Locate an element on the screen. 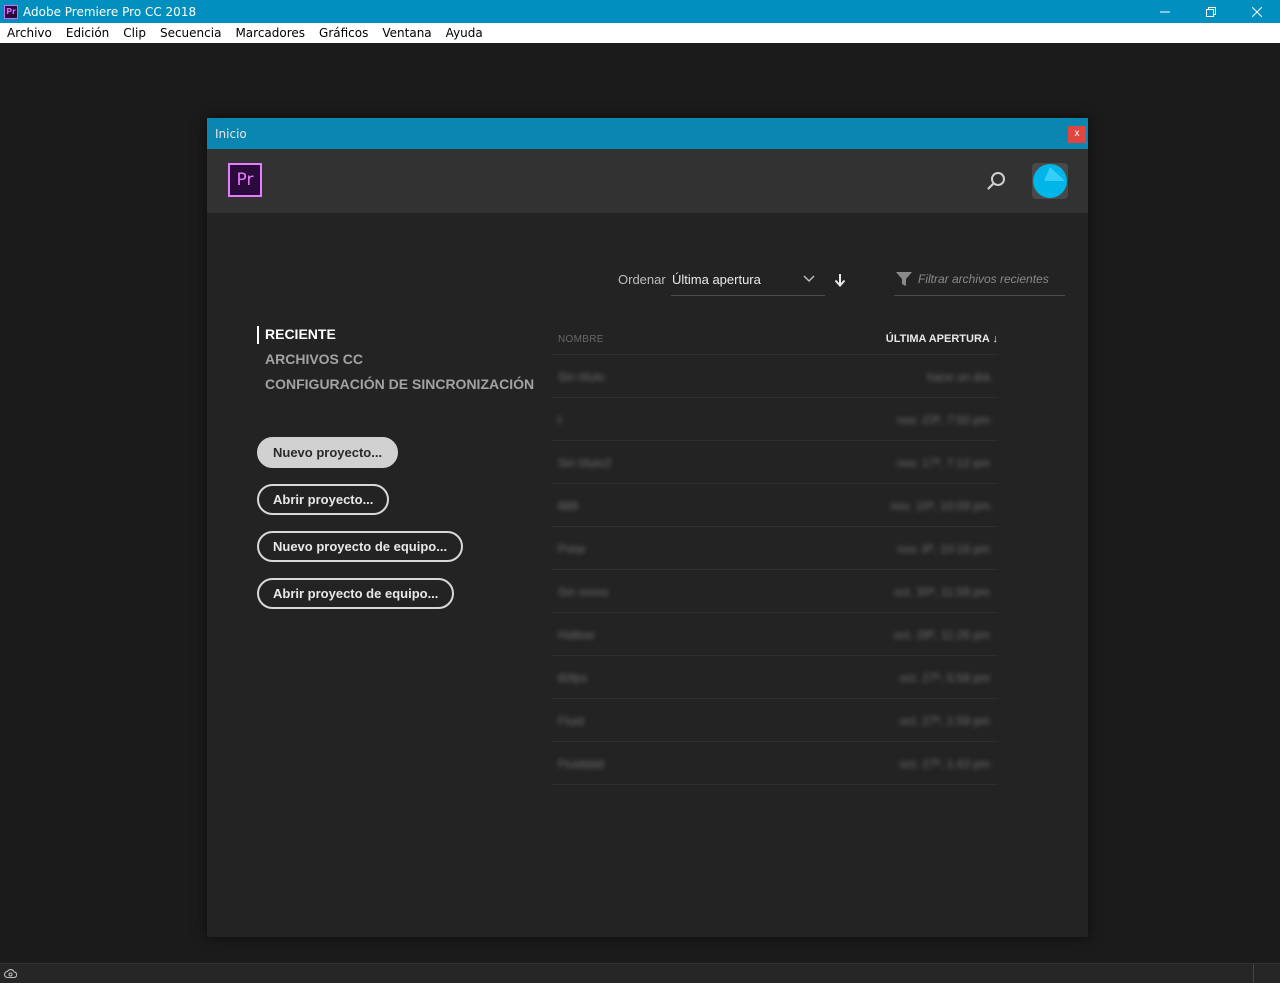  file-date: hace un día is located at coordinates (958, 377).